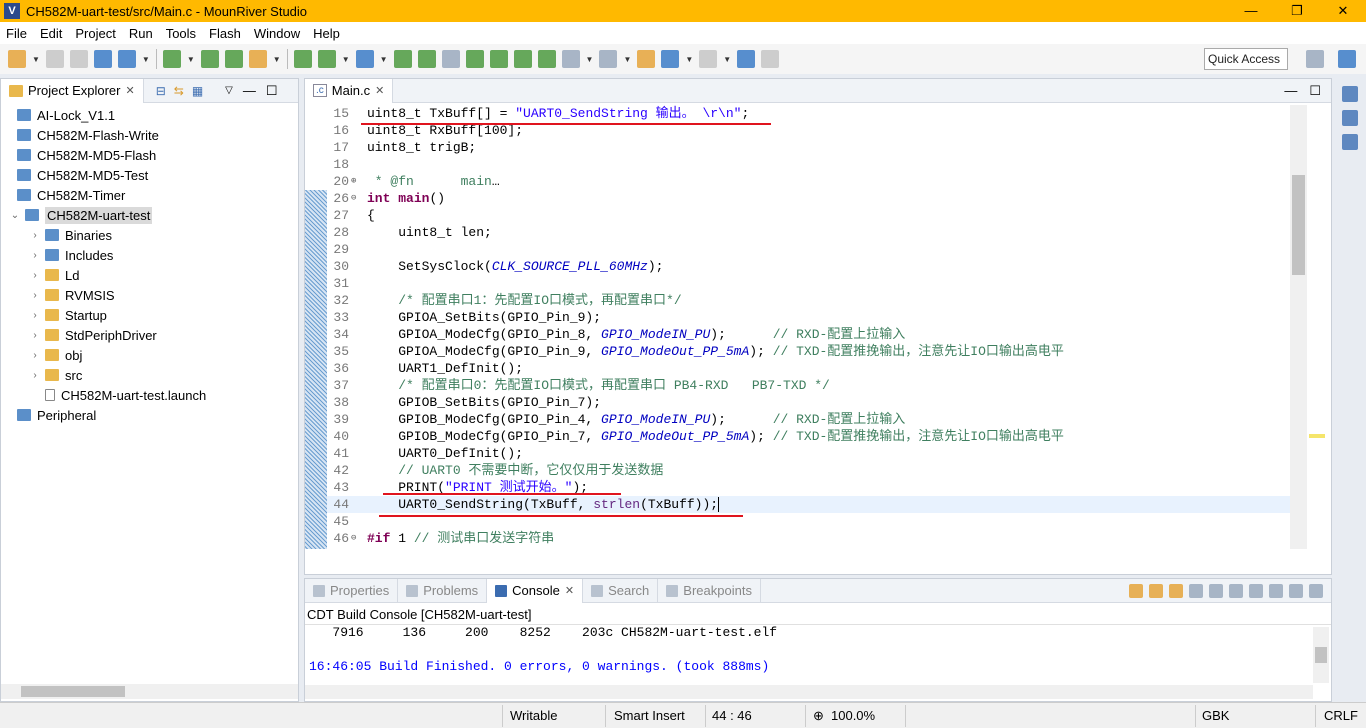 The image size is (1366, 728). I want to click on code-line: 36 UART1_DefInit();, so click(799, 368).